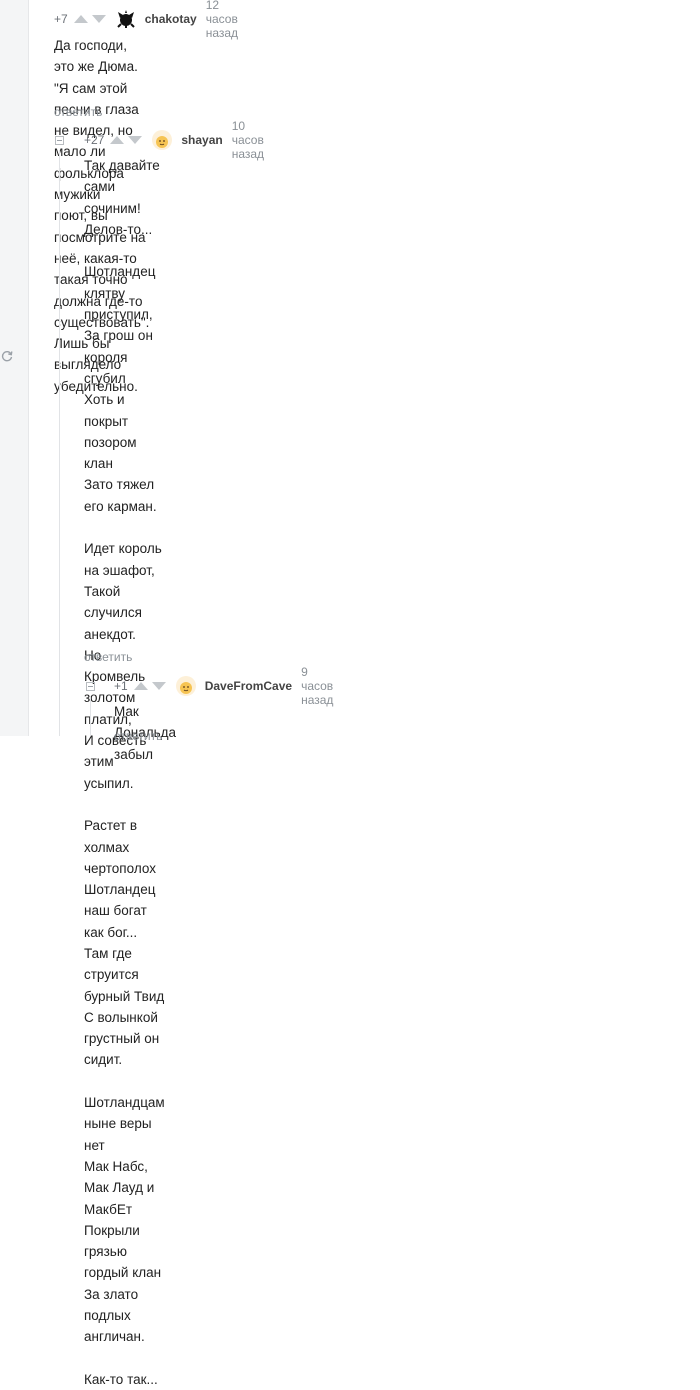 The width and height of the screenshot is (700, 1390). Describe the element at coordinates (248, 140) in the screenshot. I see `comment-time: 10 часов назад` at that location.